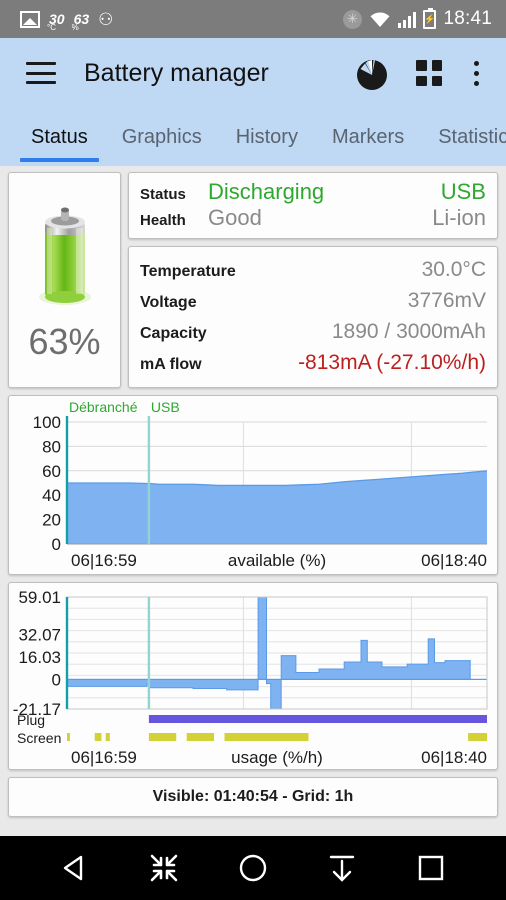 The image size is (506, 900). Describe the element at coordinates (168, 302) in the screenshot. I see `voltage-label: Voltage` at that location.